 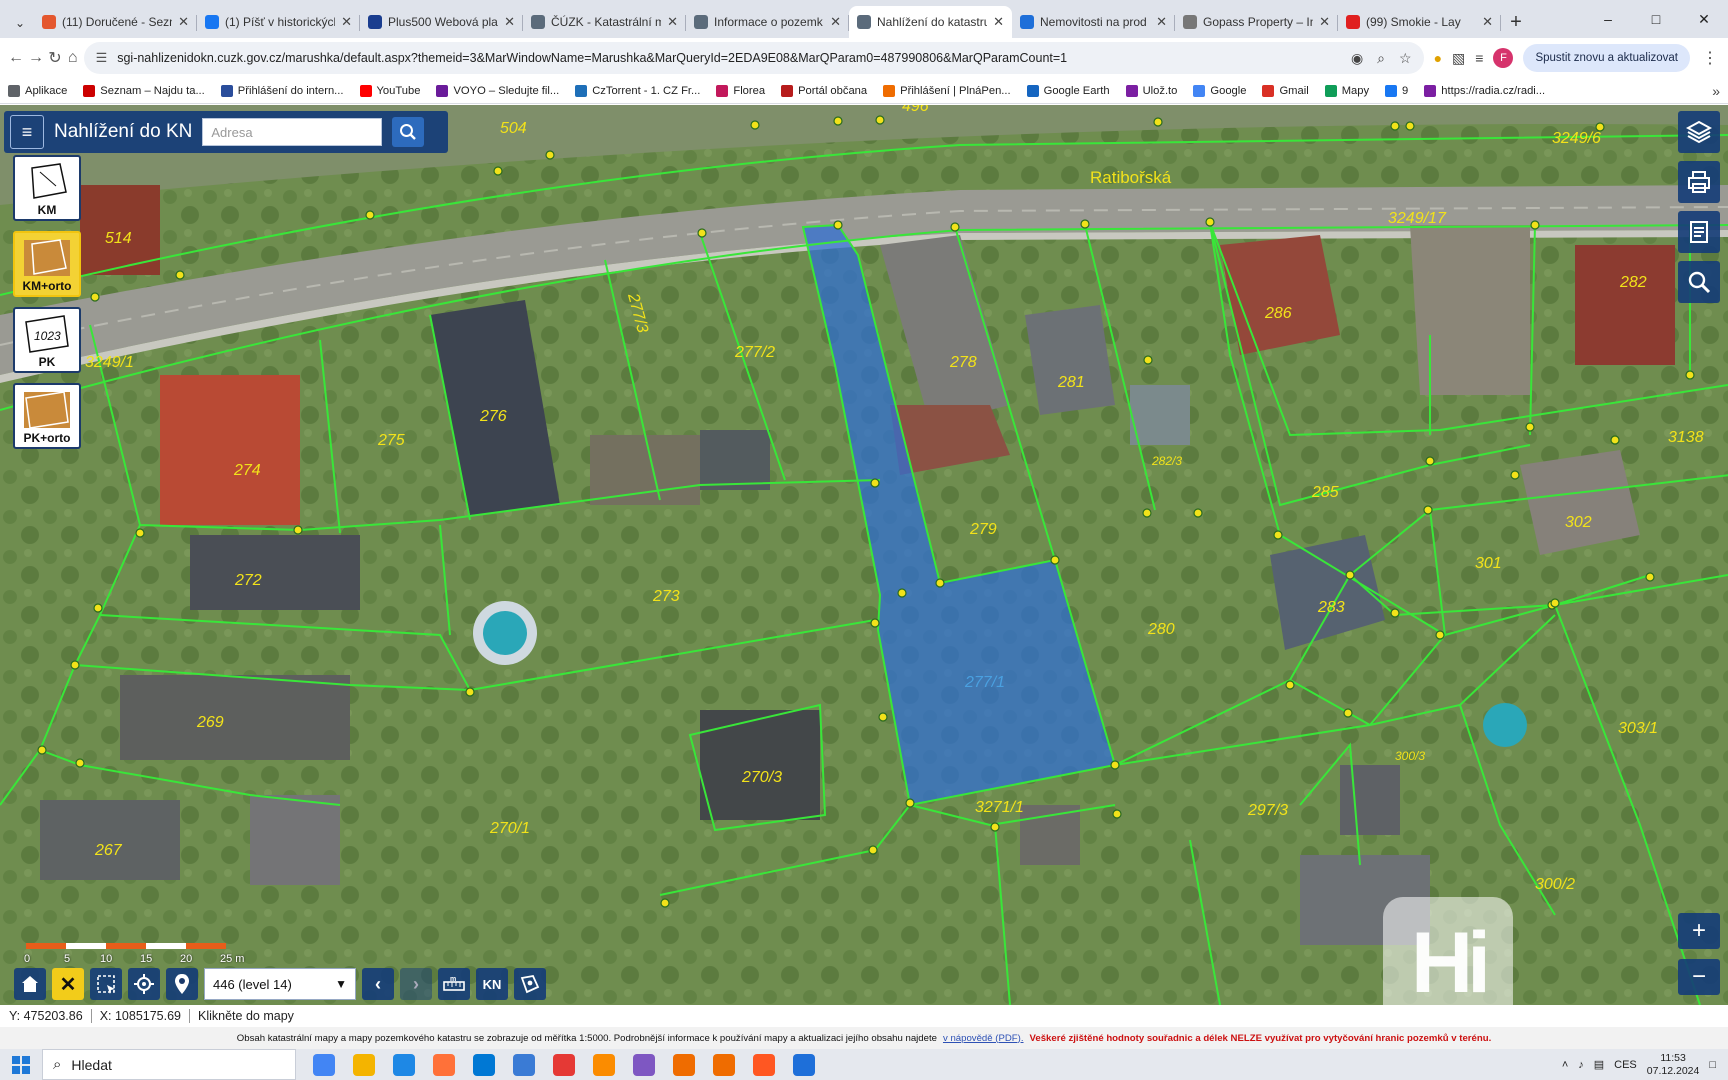 What do you see at coordinates (767, 22) in the screenshot?
I see `browser-tab: Informace o pozemk ✕` at bounding box center [767, 22].